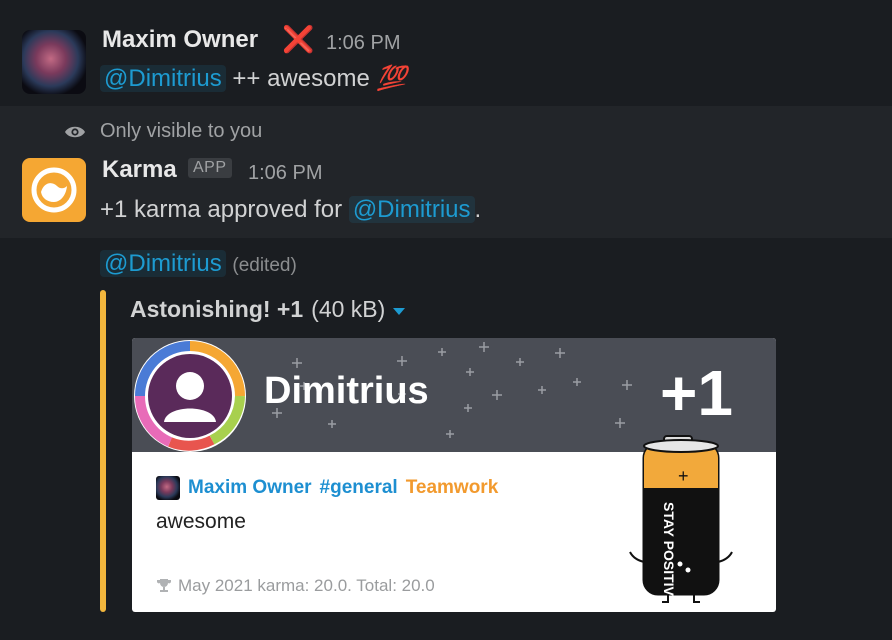  Describe the element at coordinates (399, 311) in the screenshot. I see `chevron-down-icon` at that location.